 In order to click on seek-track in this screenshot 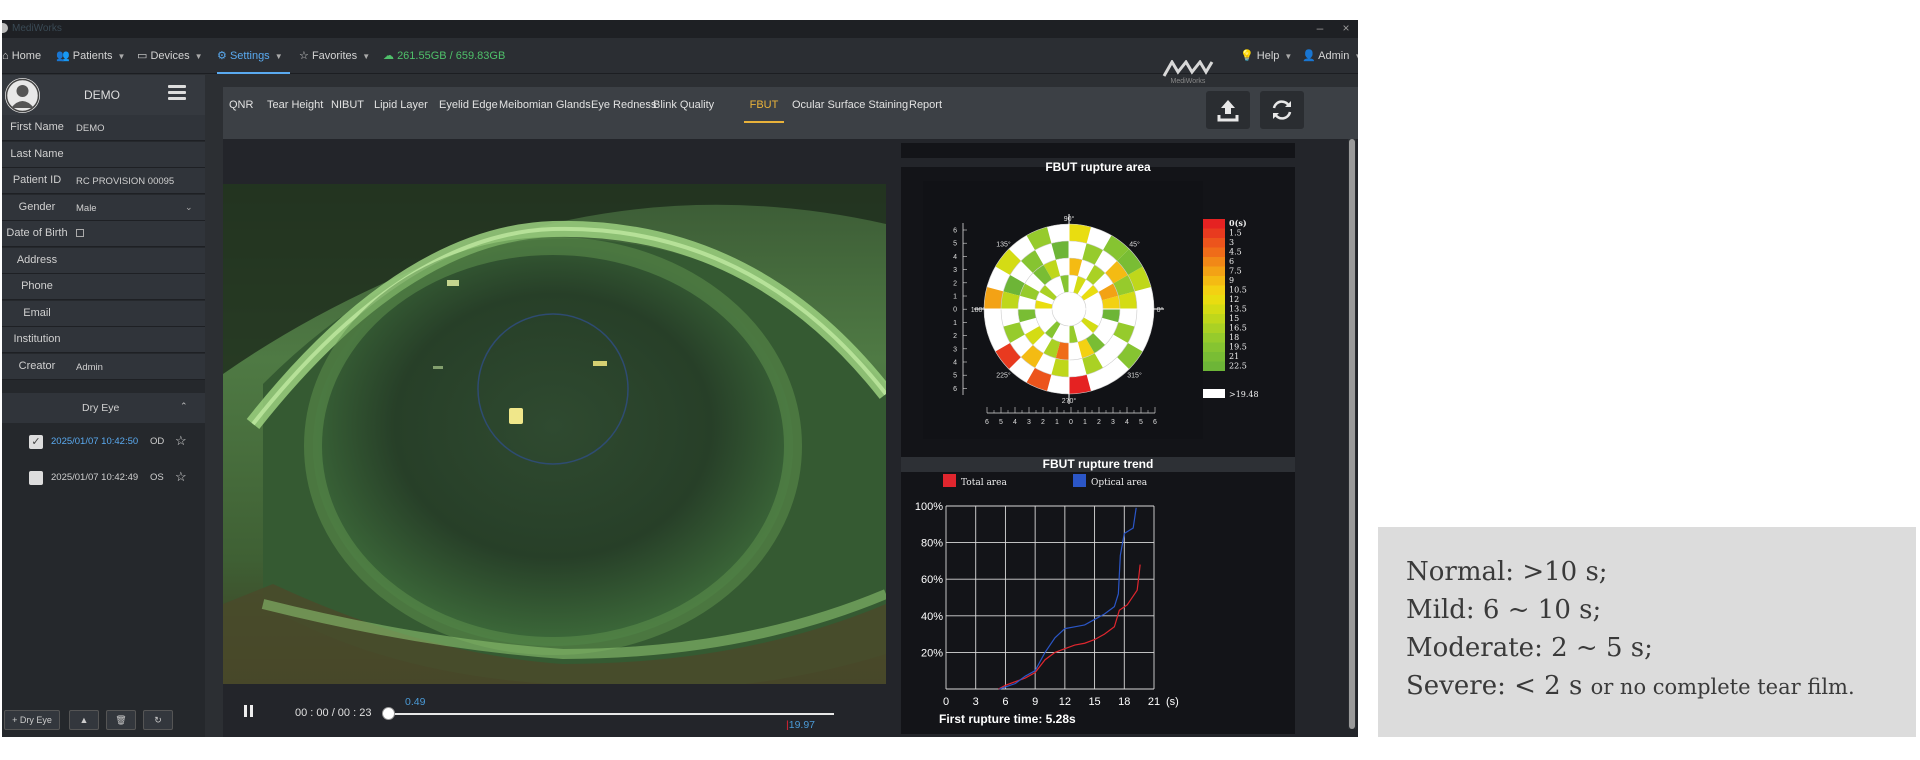, I will do `click(611, 714)`.